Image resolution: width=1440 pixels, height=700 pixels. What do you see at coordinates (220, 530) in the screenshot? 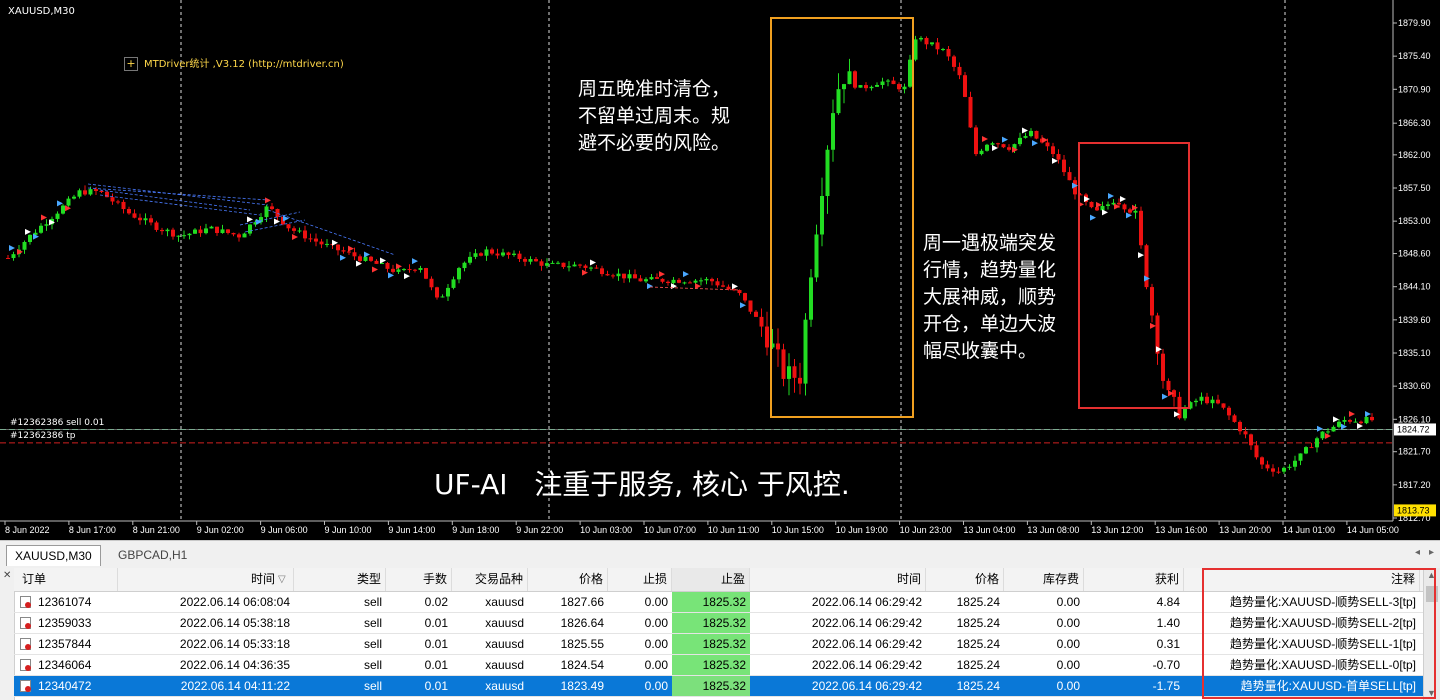
I see `time-tick-label: 9 Jun 02:00` at bounding box center [220, 530].